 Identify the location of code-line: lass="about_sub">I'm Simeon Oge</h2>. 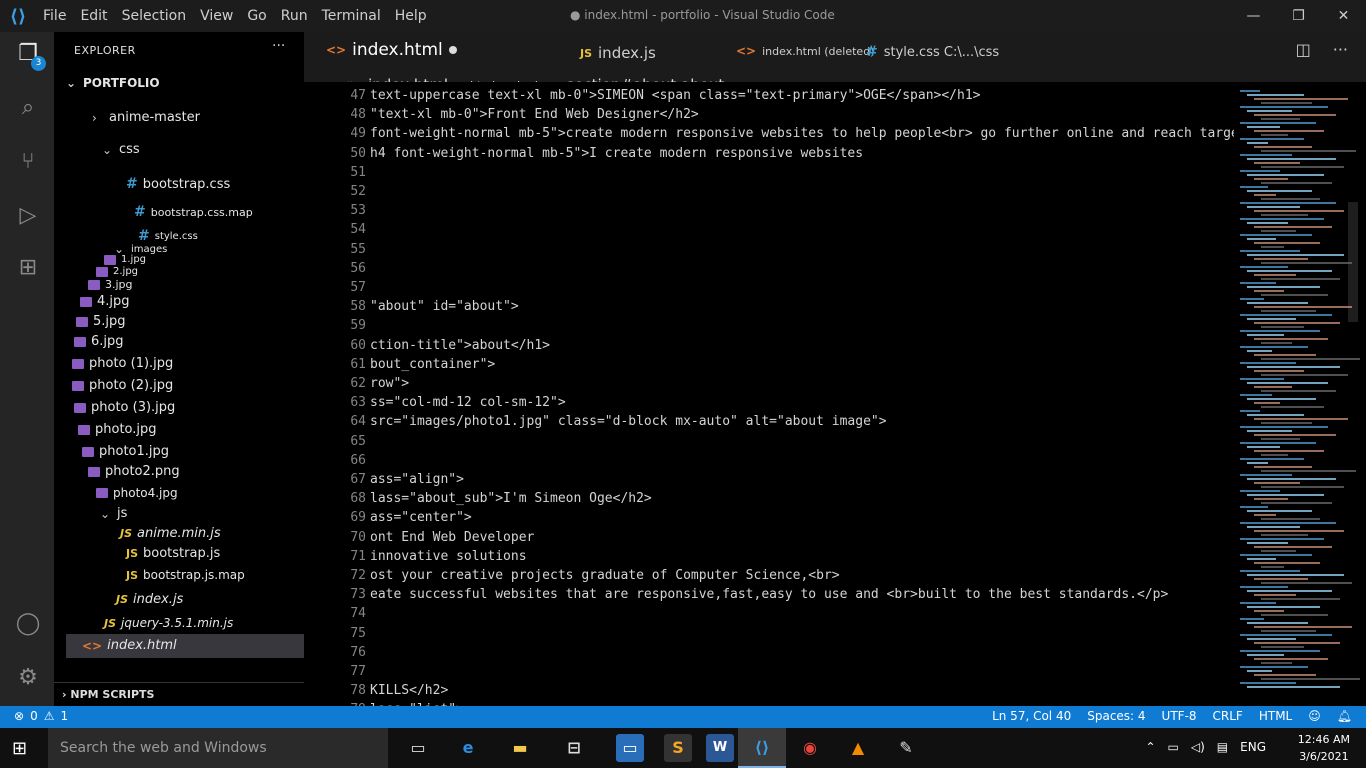
(511, 498).